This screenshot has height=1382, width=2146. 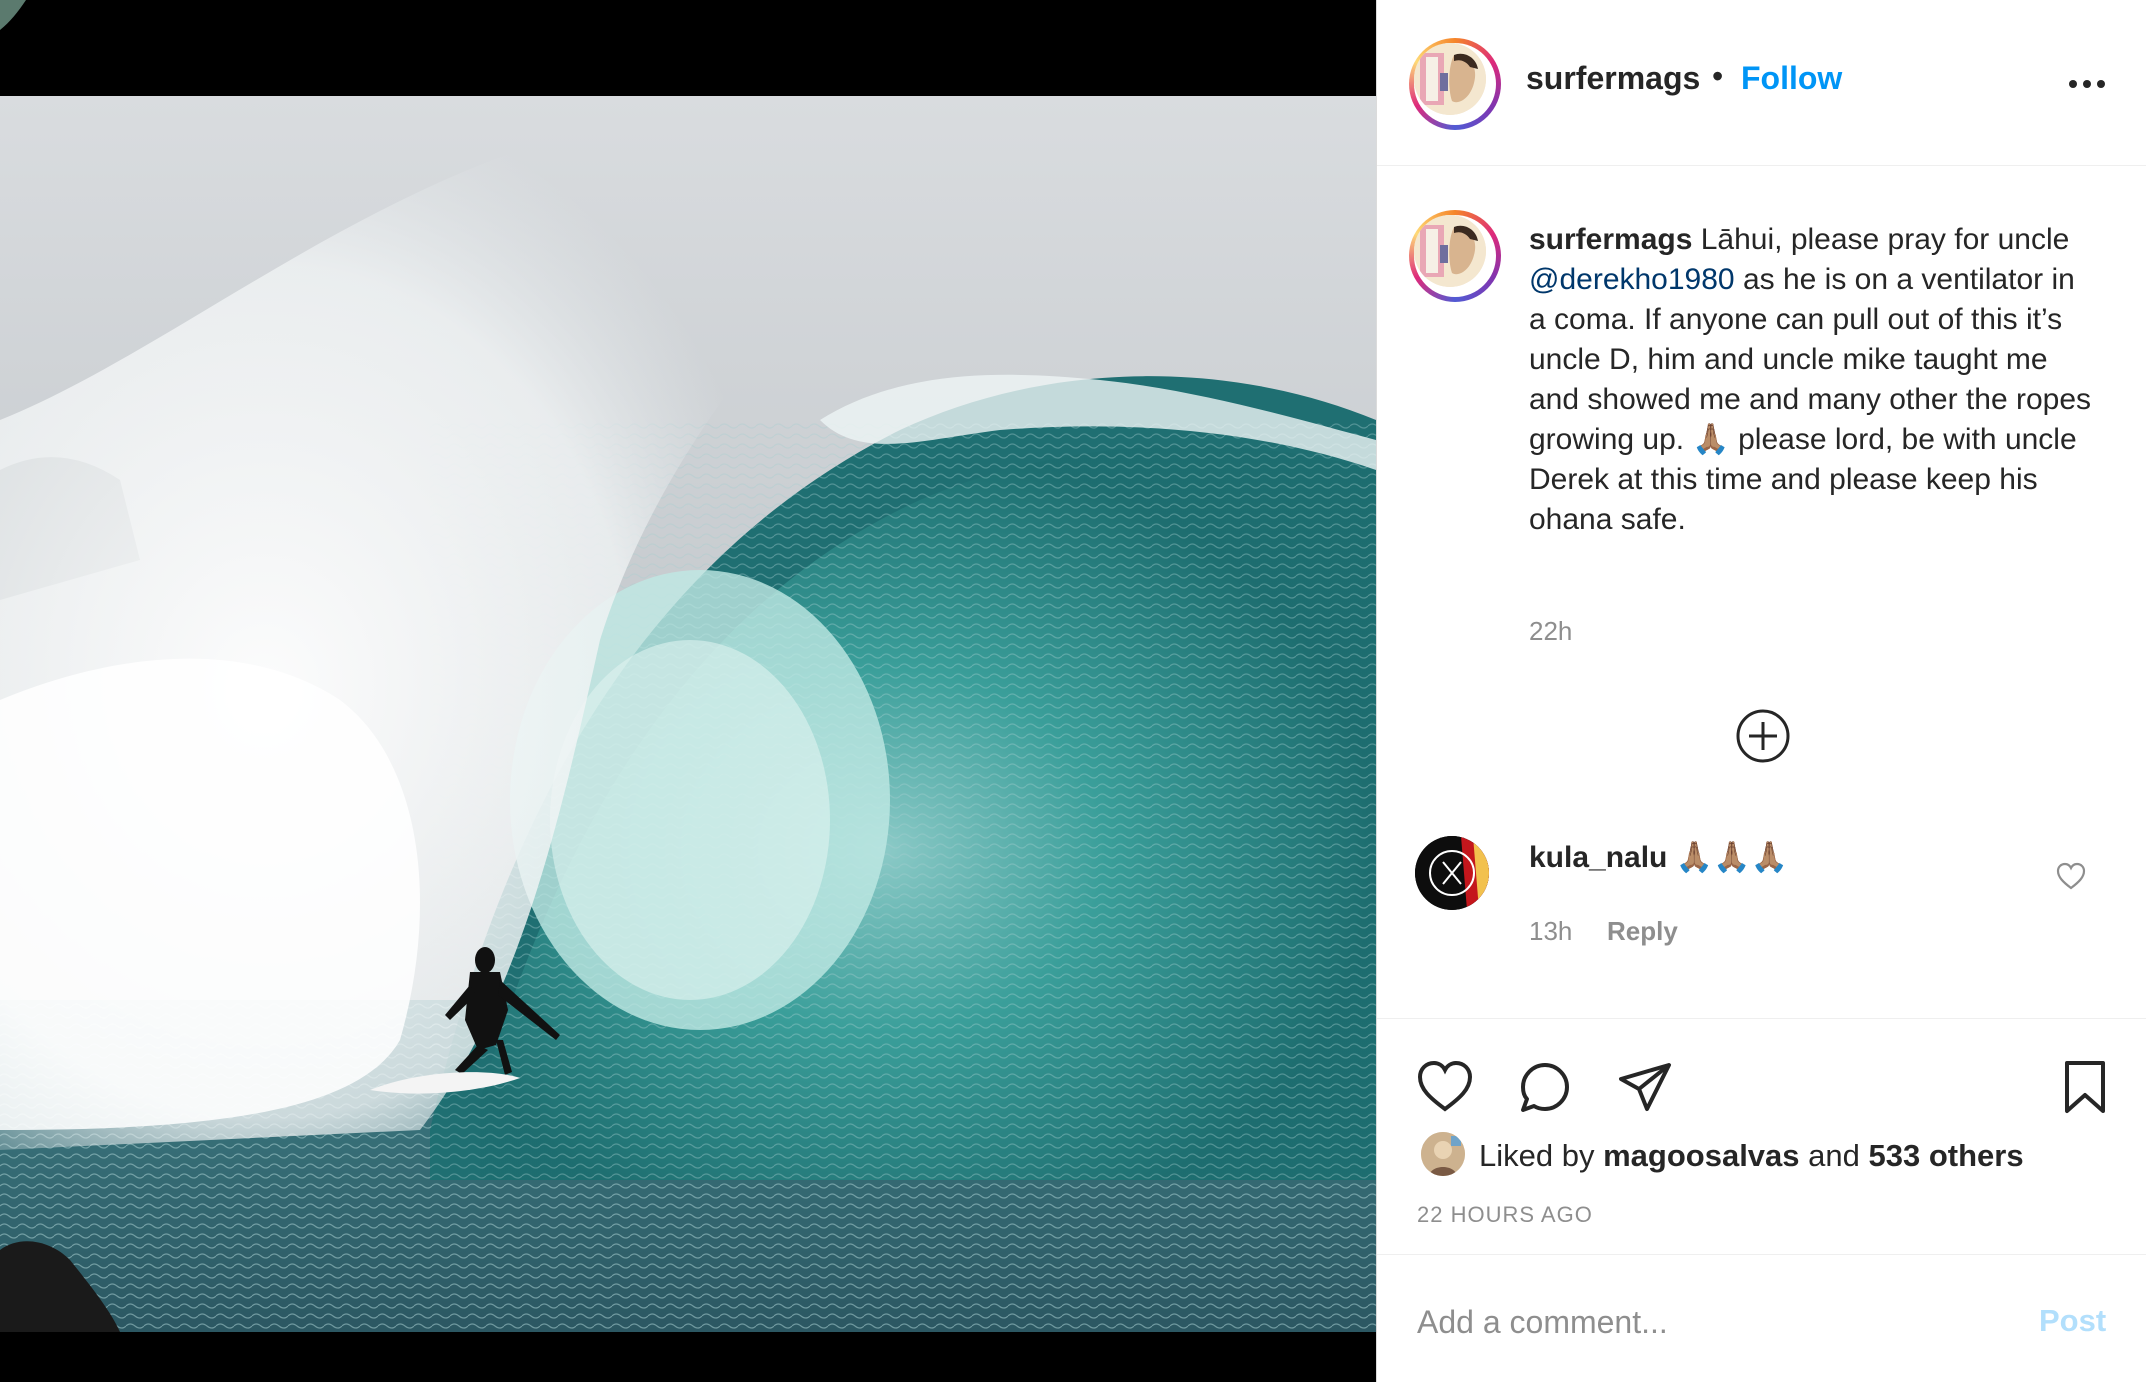 I want to click on share-icon, so click(x=1645, y=1087).